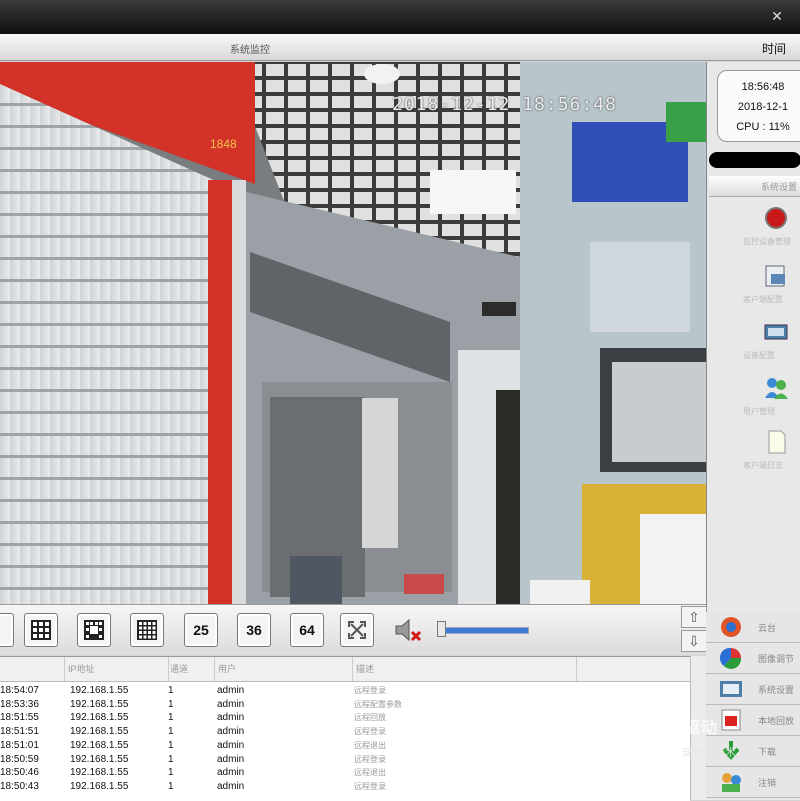 This screenshot has width=800, height=801. Describe the element at coordinates (250, 50) in the screenshot. I see `header-title: 系统监控` at that location.